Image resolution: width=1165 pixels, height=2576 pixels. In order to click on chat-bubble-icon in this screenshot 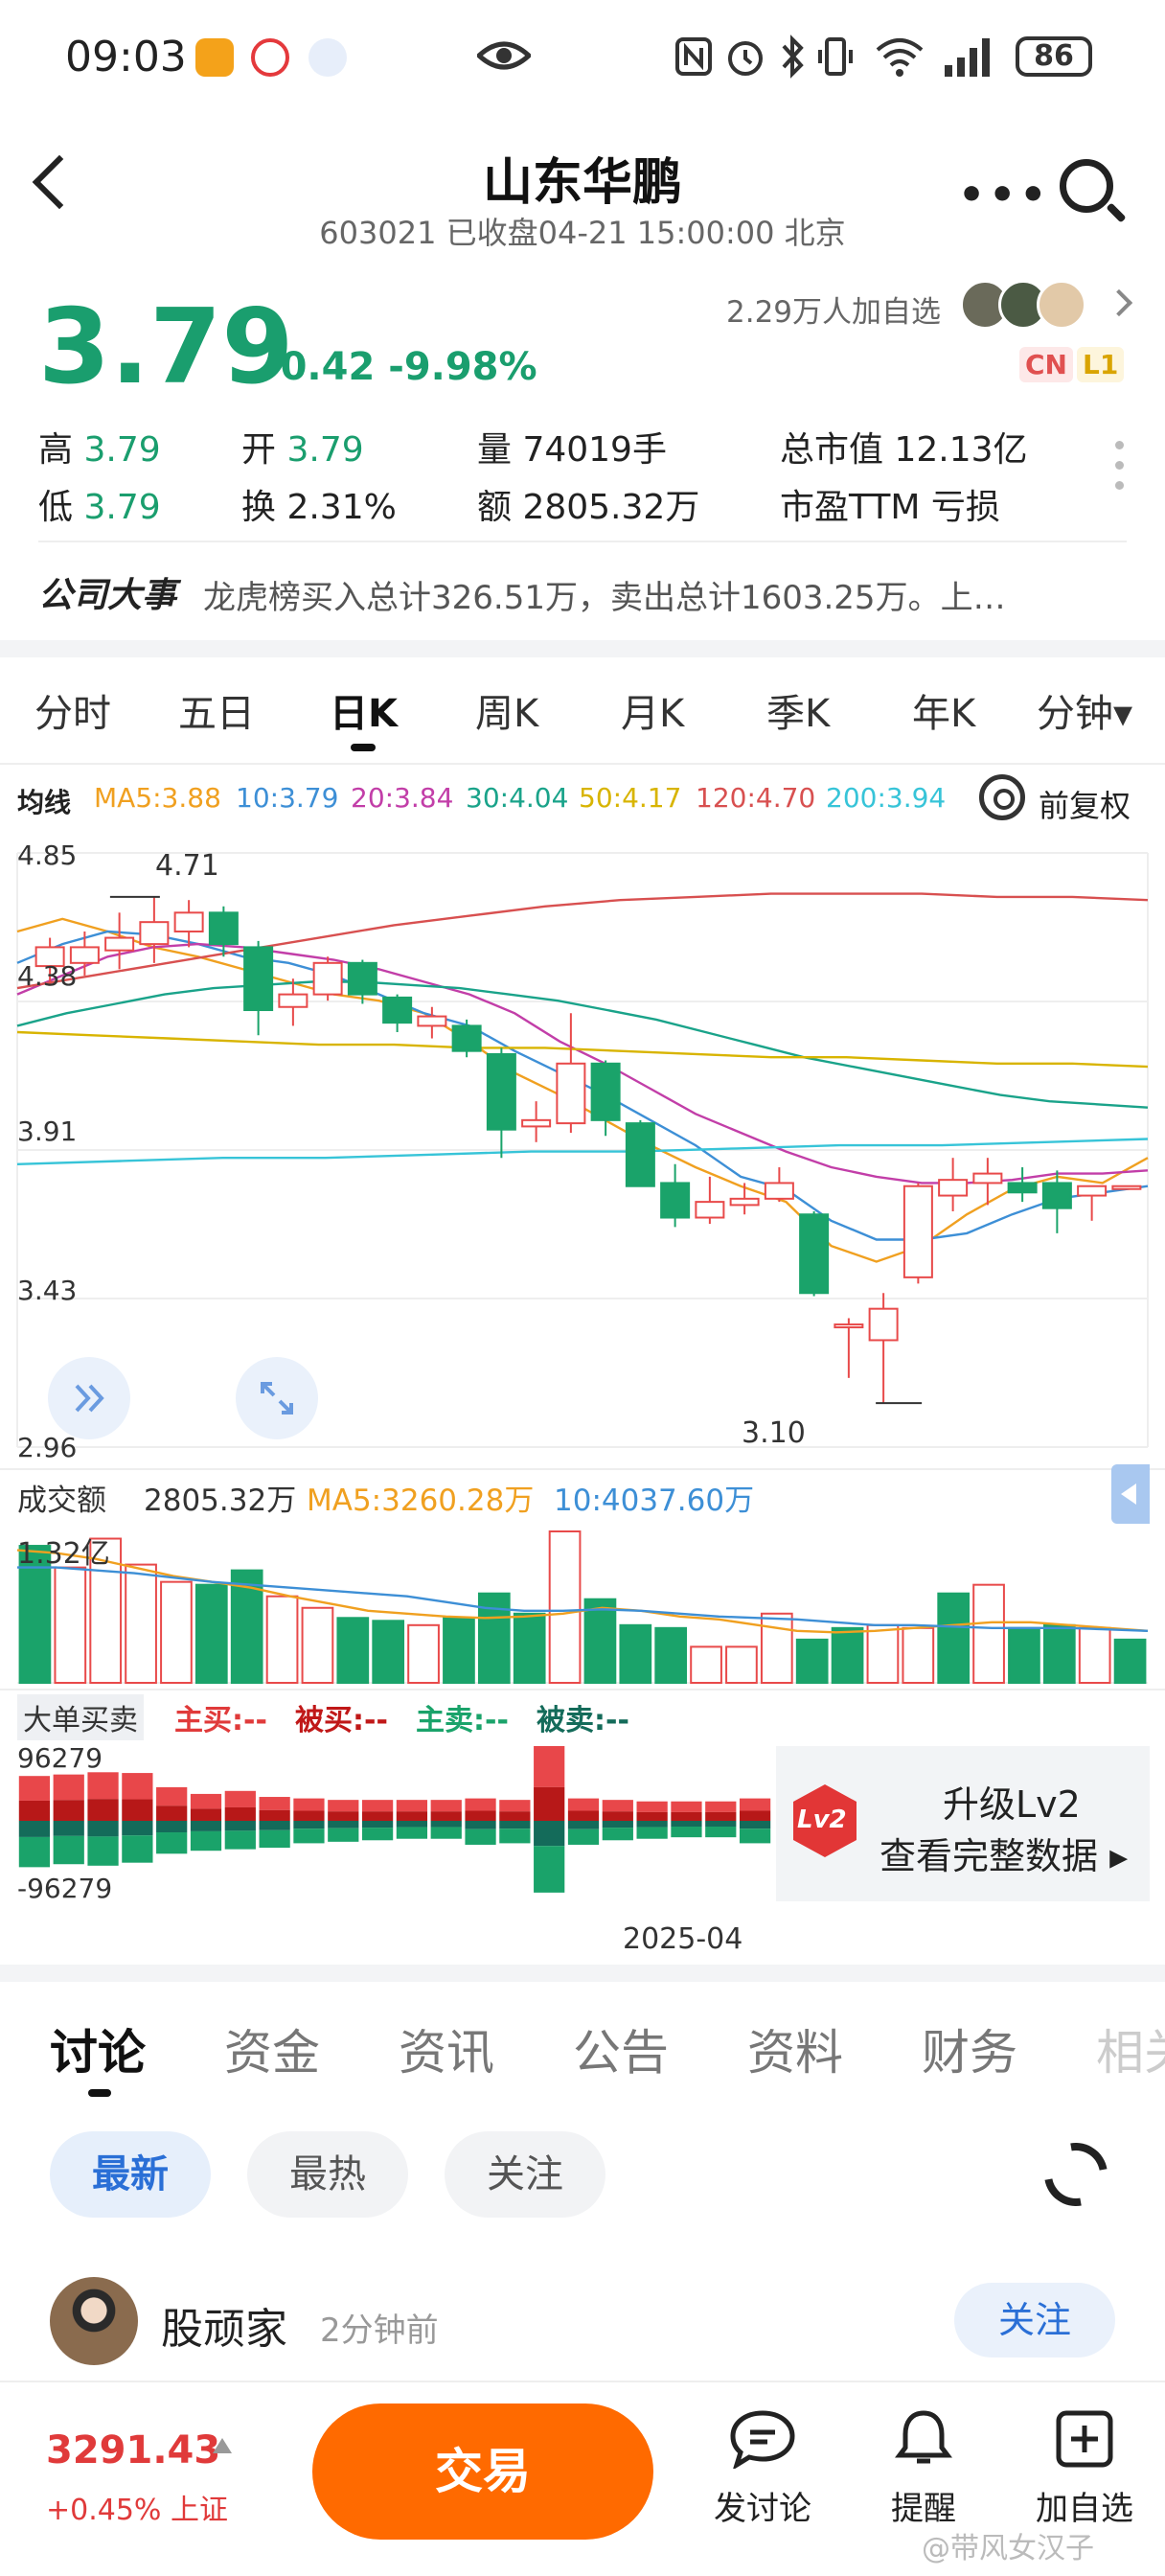, I will do `click(762, 2440)`.